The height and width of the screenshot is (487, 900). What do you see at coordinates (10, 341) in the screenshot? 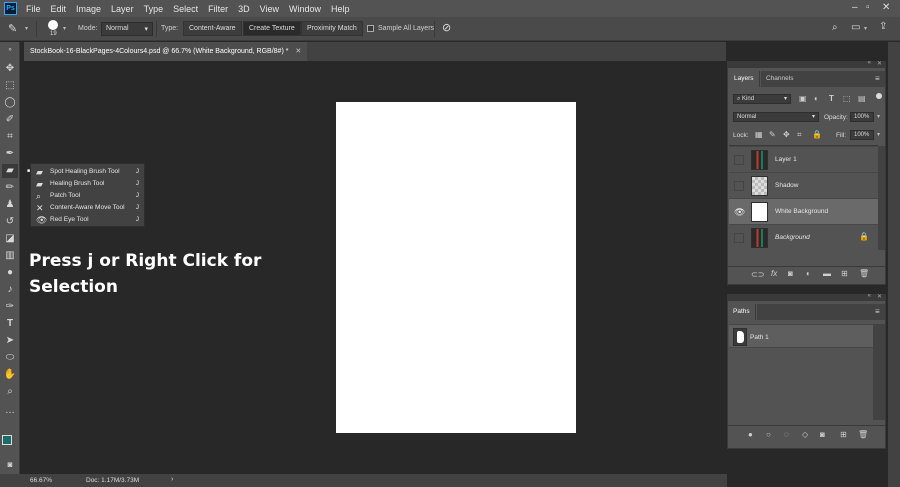
I see `path-selection-tool-icon: ➤` at bounding box center [10, 341].